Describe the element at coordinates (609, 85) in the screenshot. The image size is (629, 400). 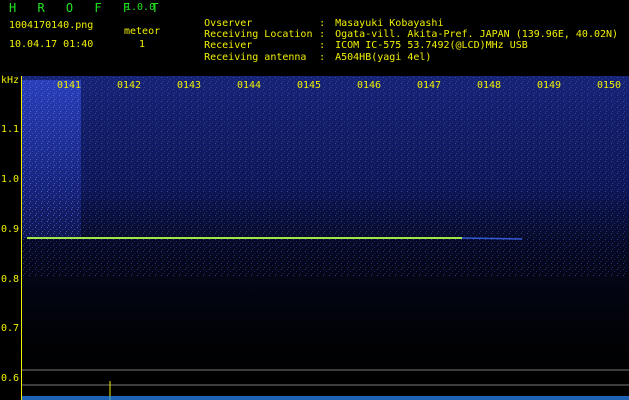
I see `x-tick-label: 0150` at that location.